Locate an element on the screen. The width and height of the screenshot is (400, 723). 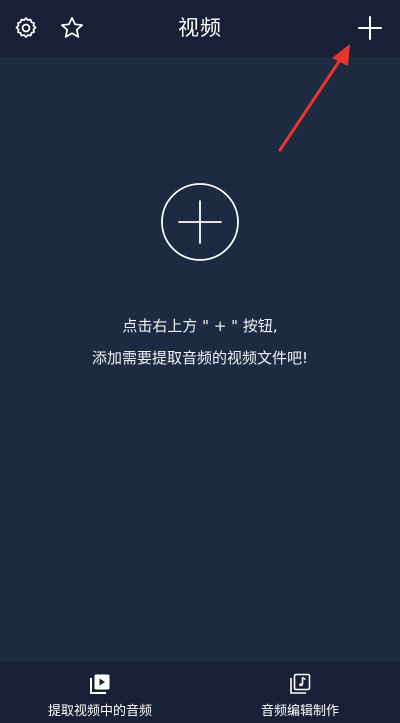
red-arrow-annotation is located at coordinates (314, 98).